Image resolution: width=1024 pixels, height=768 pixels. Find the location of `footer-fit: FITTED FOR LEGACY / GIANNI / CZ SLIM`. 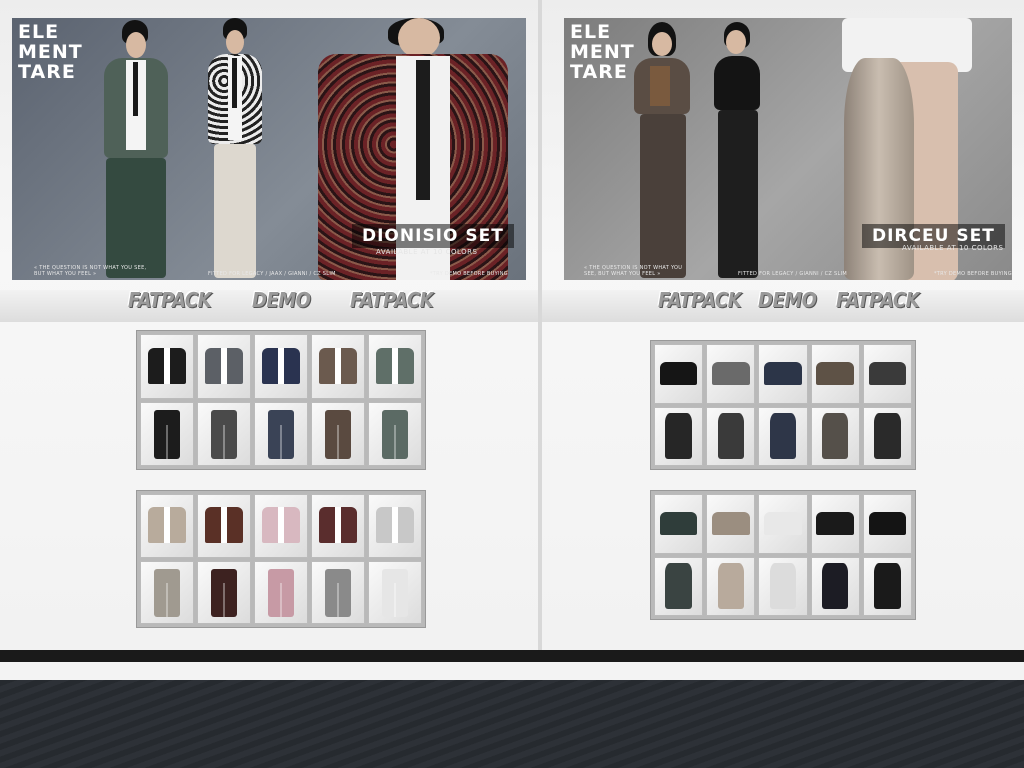

footer-fit: FITTED FOR LEGACY / GIANNI / CZ SLIM is located at coordinates (792, 274).